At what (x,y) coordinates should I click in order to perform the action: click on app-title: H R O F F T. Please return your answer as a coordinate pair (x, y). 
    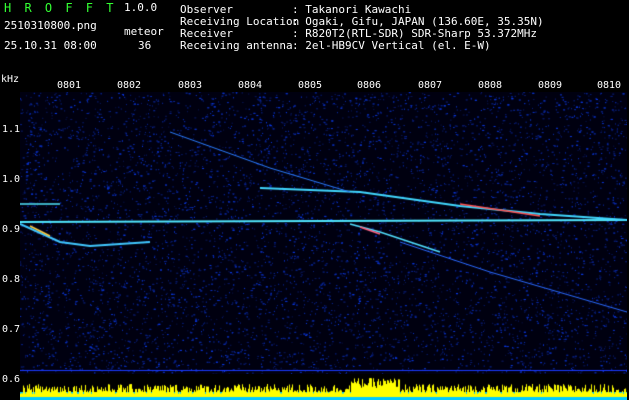
    Looking at the image, I should click on (60, 8).